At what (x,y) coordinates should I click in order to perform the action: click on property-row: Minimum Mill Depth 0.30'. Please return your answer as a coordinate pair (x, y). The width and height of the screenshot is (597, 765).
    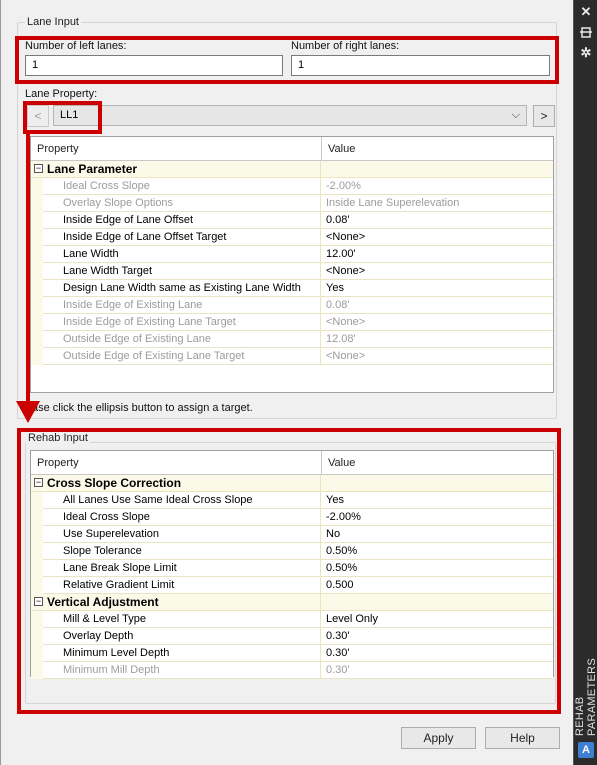
    Looking at the image, I should click on (292, 670).